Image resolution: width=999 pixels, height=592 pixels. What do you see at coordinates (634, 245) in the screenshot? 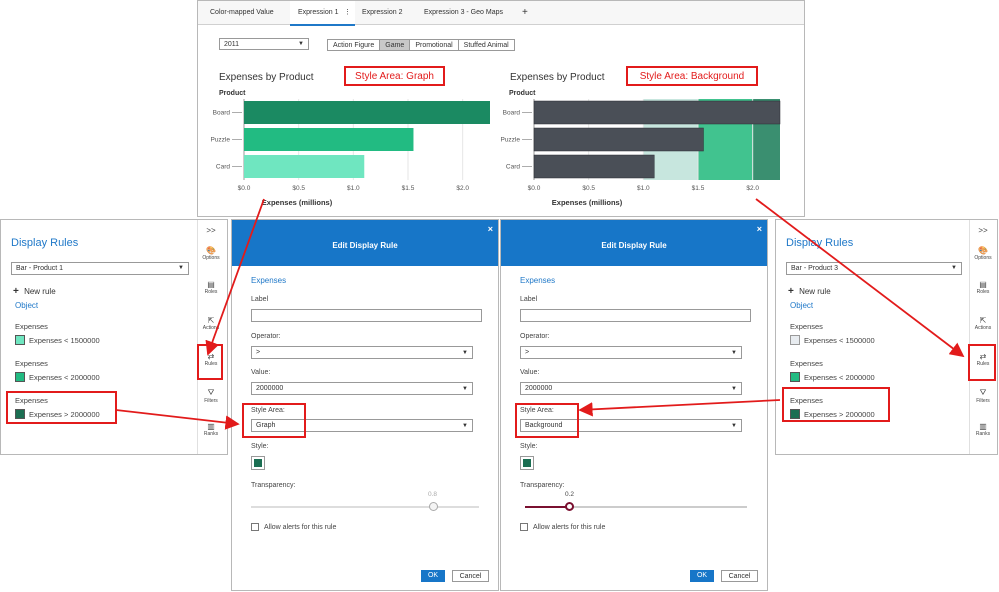
I see `dialog-title: Edit Display Rule` at bounding box center [634, 245].